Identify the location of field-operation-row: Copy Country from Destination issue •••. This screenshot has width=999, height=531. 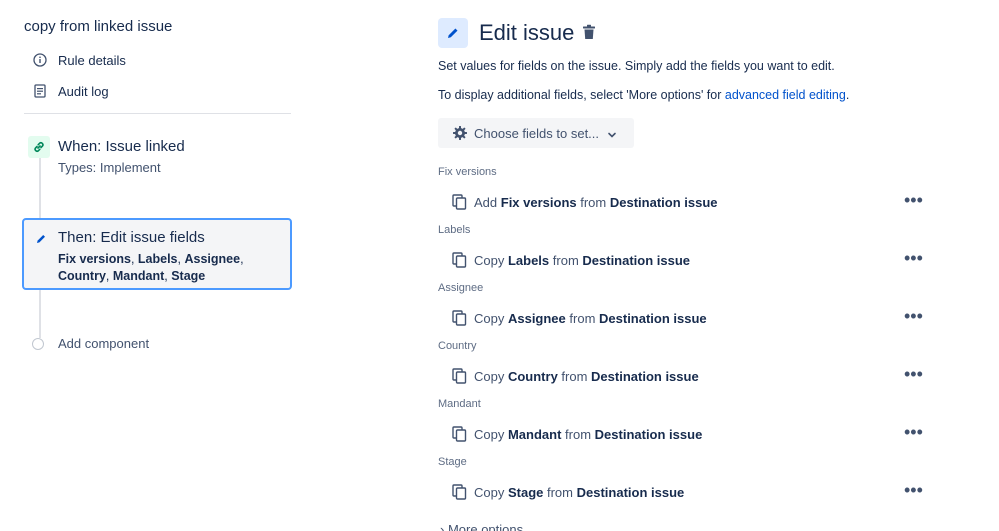
(688, 376).